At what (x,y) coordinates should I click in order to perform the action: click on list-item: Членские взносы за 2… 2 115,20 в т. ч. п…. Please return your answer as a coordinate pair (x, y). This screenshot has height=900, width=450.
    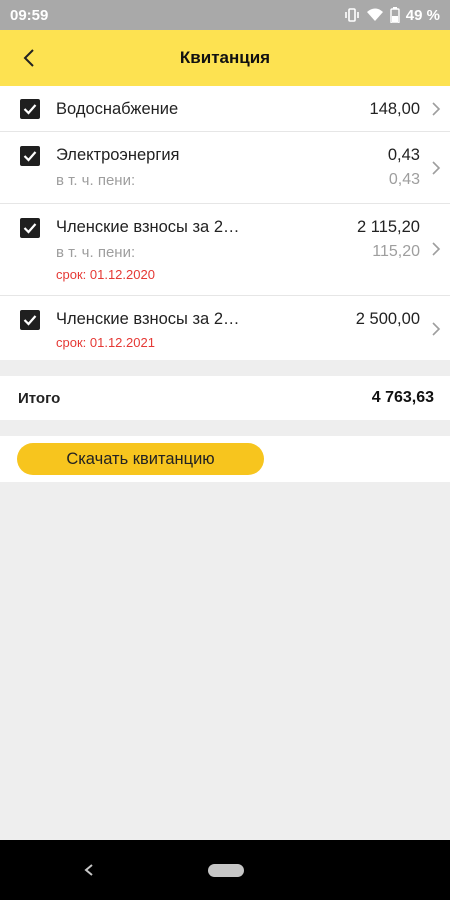
    Looking at the image, I should click on (225, 250).